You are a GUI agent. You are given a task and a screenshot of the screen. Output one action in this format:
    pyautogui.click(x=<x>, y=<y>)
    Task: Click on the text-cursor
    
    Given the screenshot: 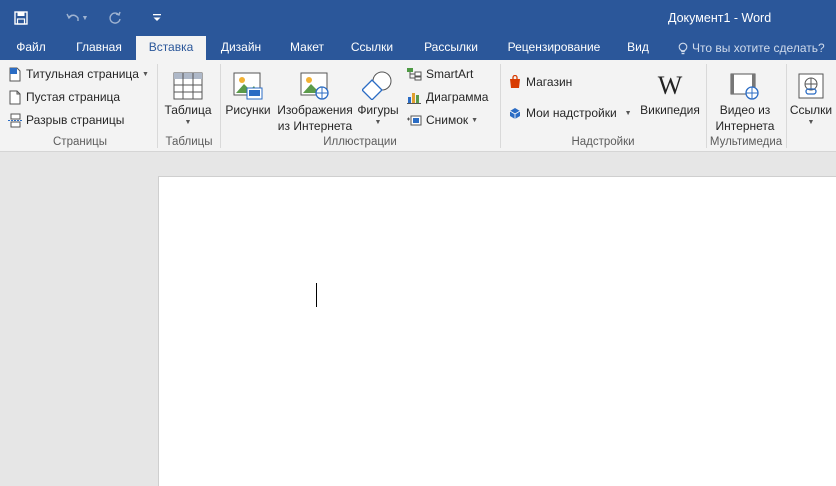 What is the action you would take?
    pyautogui.click(x=316, y=295)
    